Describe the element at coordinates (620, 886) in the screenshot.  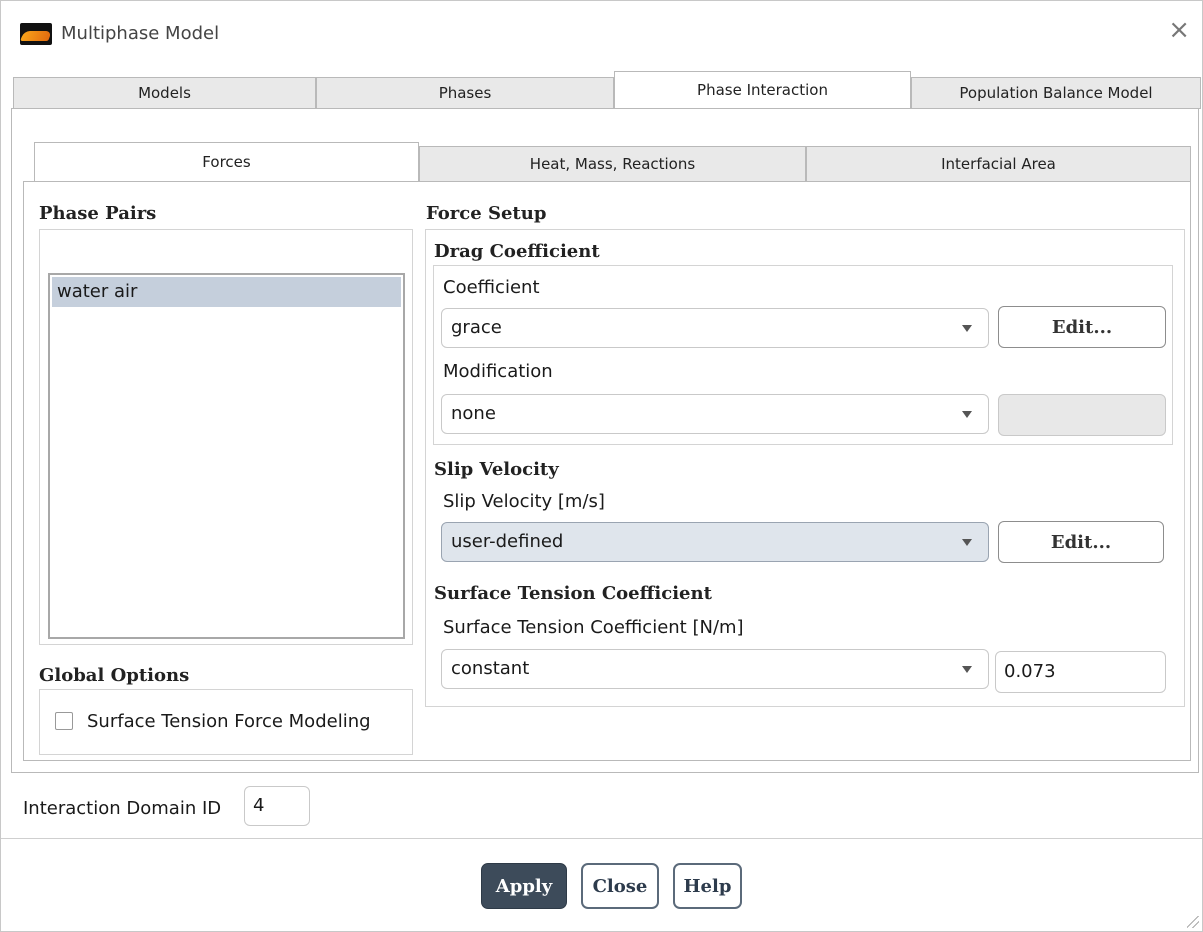
I see `close-button: Close` at that location.